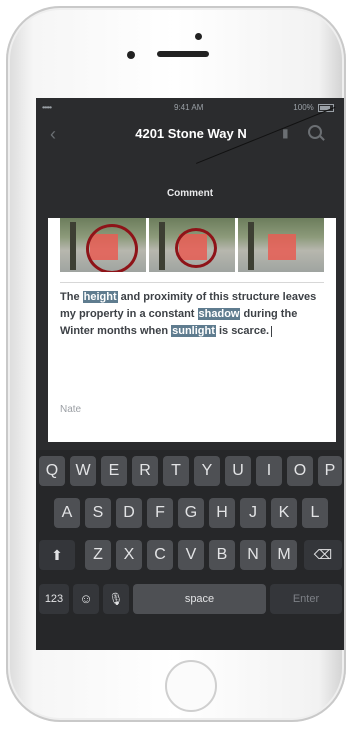 The image size is (352, 730). I want to click on highlighted-keyword: height, so click(100, 297).